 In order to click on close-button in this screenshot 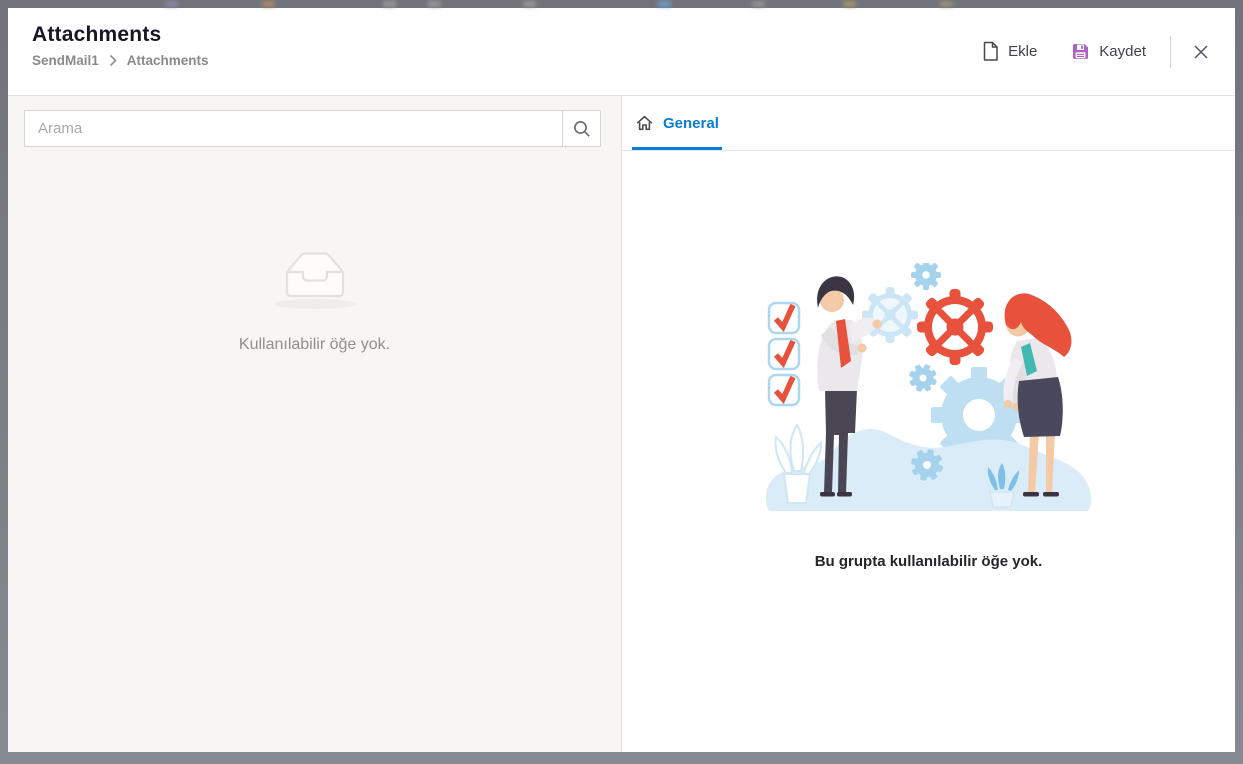, I will do `click(1201, 52)`.